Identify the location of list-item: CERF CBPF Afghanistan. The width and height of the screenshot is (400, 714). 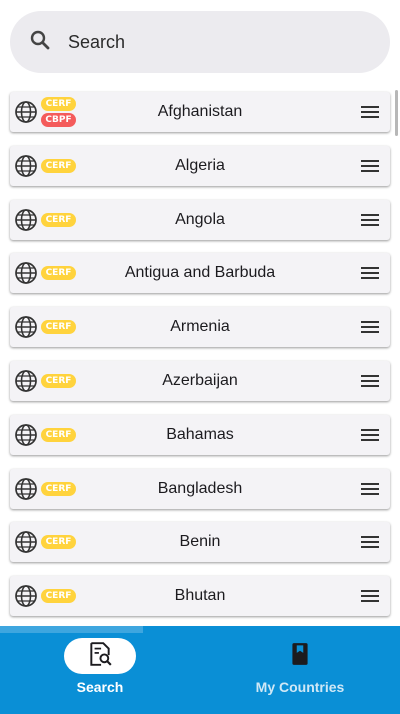
(200, 112).